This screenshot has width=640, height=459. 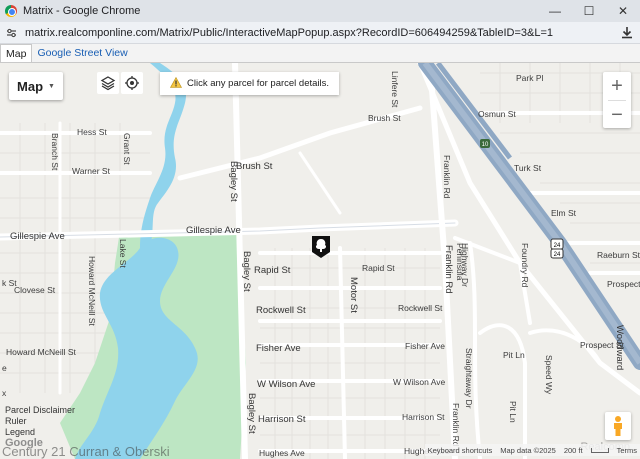 I want to click on scale-bar, so click(x=599, y=450).